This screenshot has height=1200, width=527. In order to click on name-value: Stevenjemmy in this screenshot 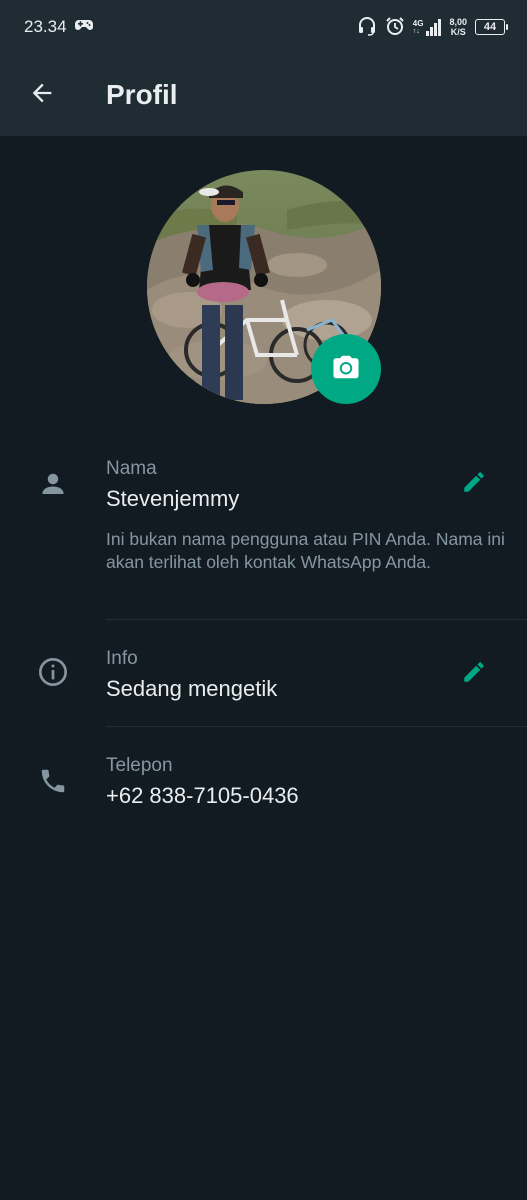, I will do `click(173, 498)`.